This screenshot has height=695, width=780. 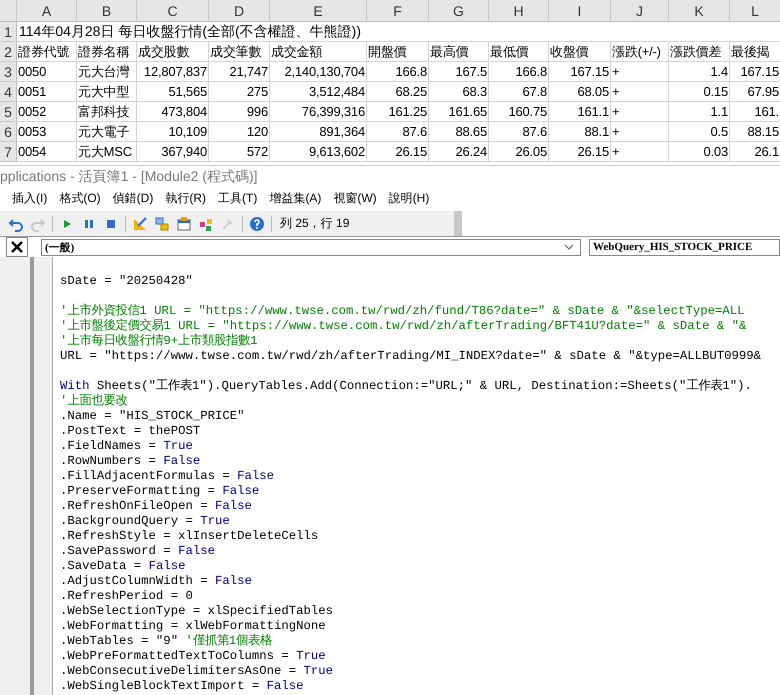 I want to click on table-cell: 元大中型, so click(x=107, y=92).